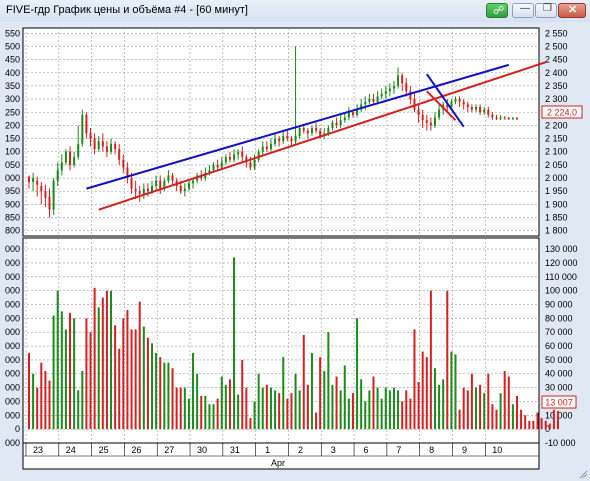 The image size is (590, 481). What do you see at coordinates (559, 346) in the screenshot?
I see `volume-right-tick: 60 000` at bounding box center [559, 346].